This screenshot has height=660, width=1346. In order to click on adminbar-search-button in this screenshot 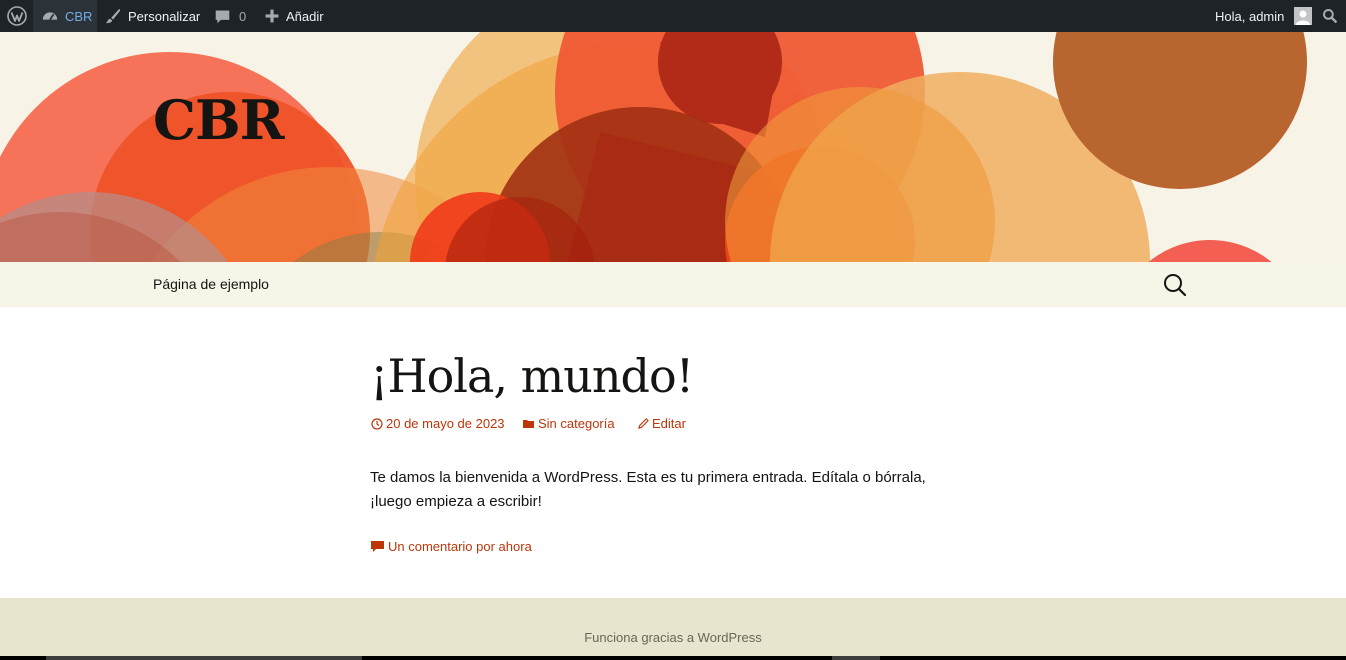, I will do `click(1330, 16)`.